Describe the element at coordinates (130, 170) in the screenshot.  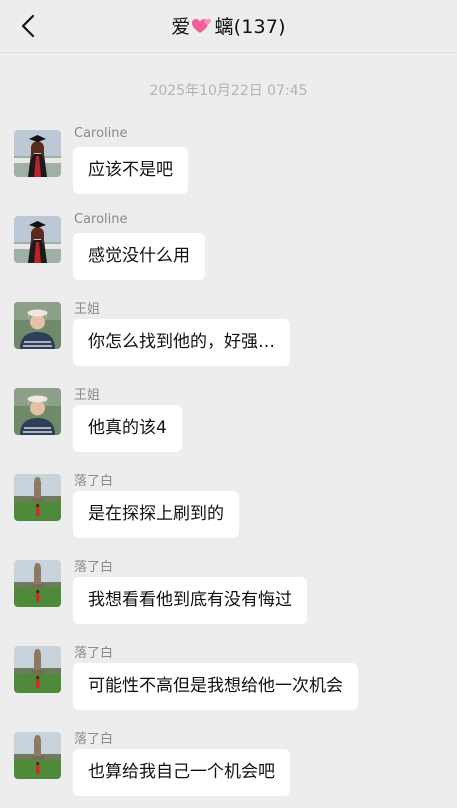
I see `message-bubble: 应该不是吧` at that location.